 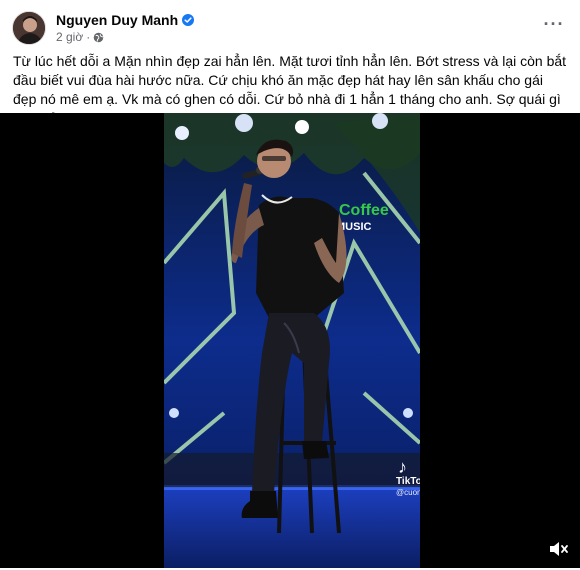 I want to click on author-avatar, so click(x=29, y=28).